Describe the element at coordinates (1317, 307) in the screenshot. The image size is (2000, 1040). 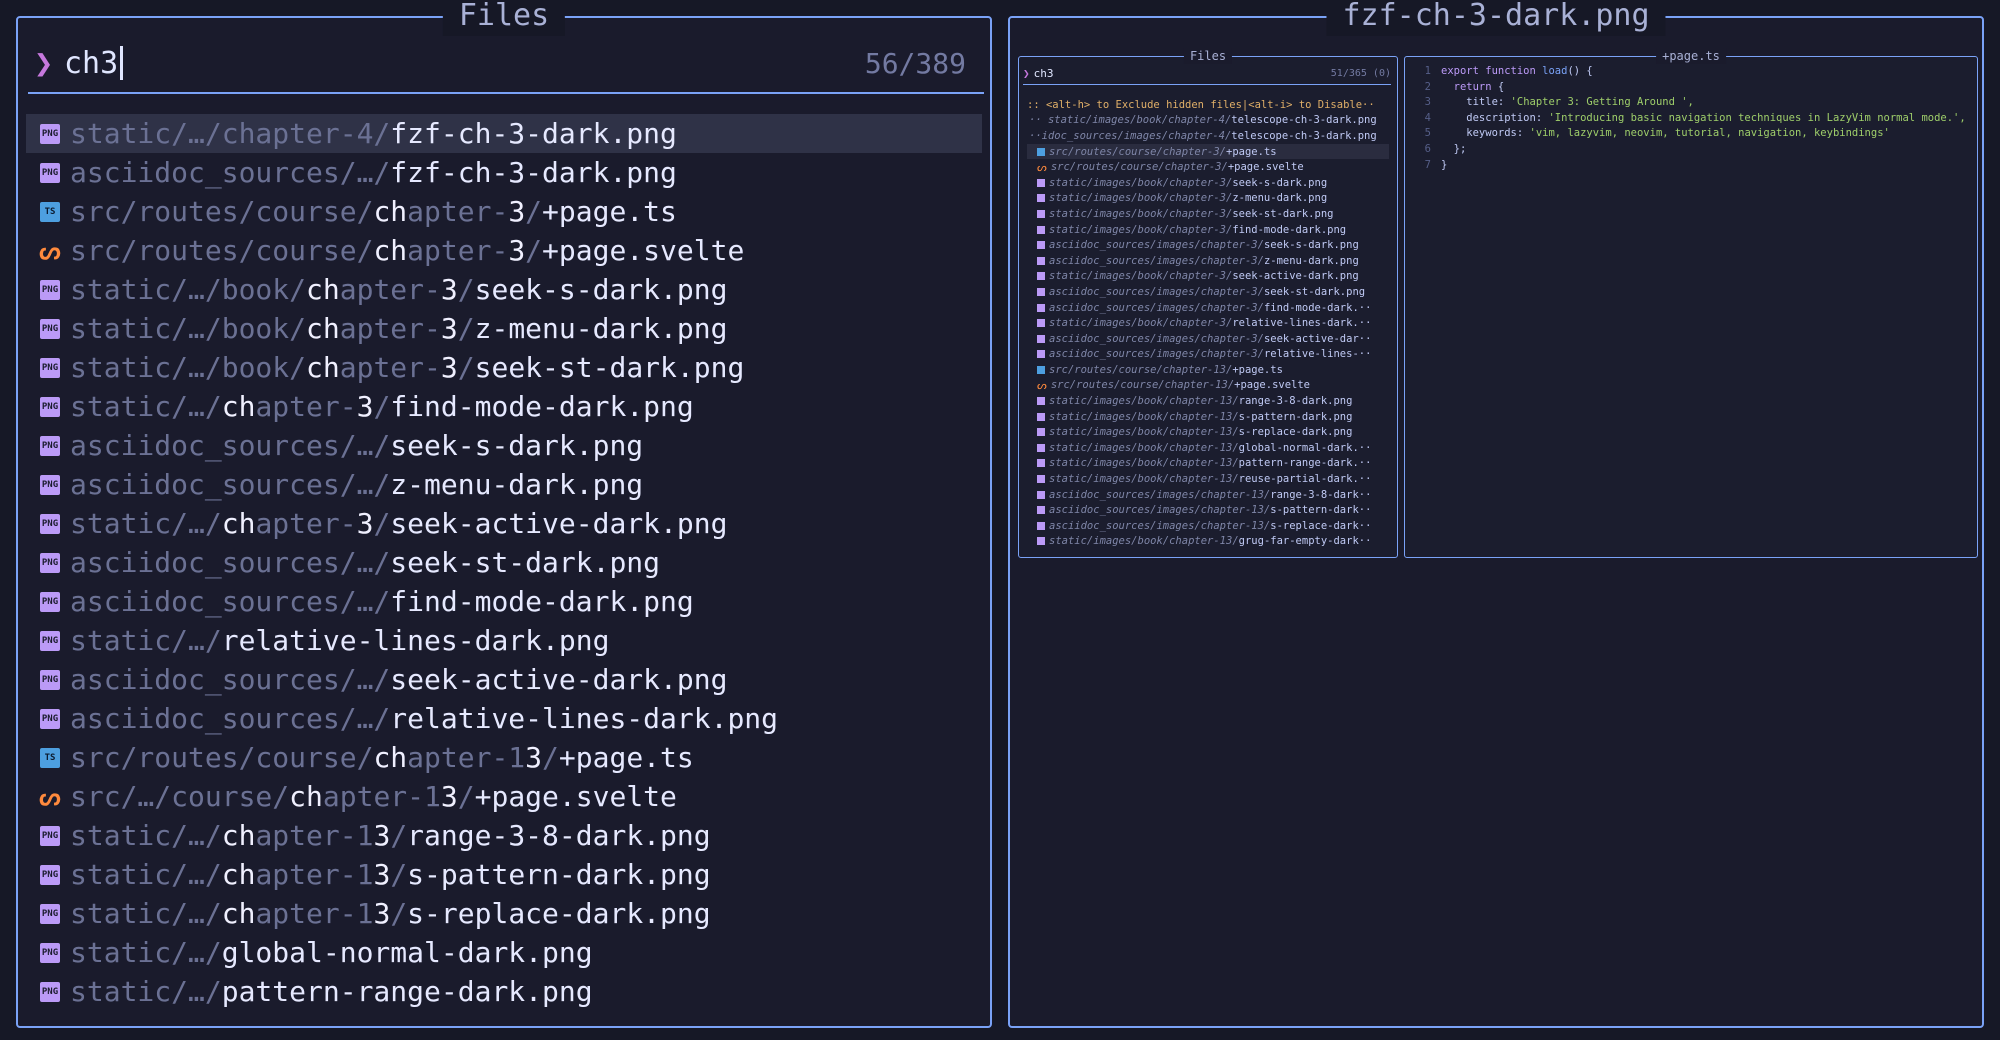
I see `preview-result-filename: find-mode-dark.··` at that location.